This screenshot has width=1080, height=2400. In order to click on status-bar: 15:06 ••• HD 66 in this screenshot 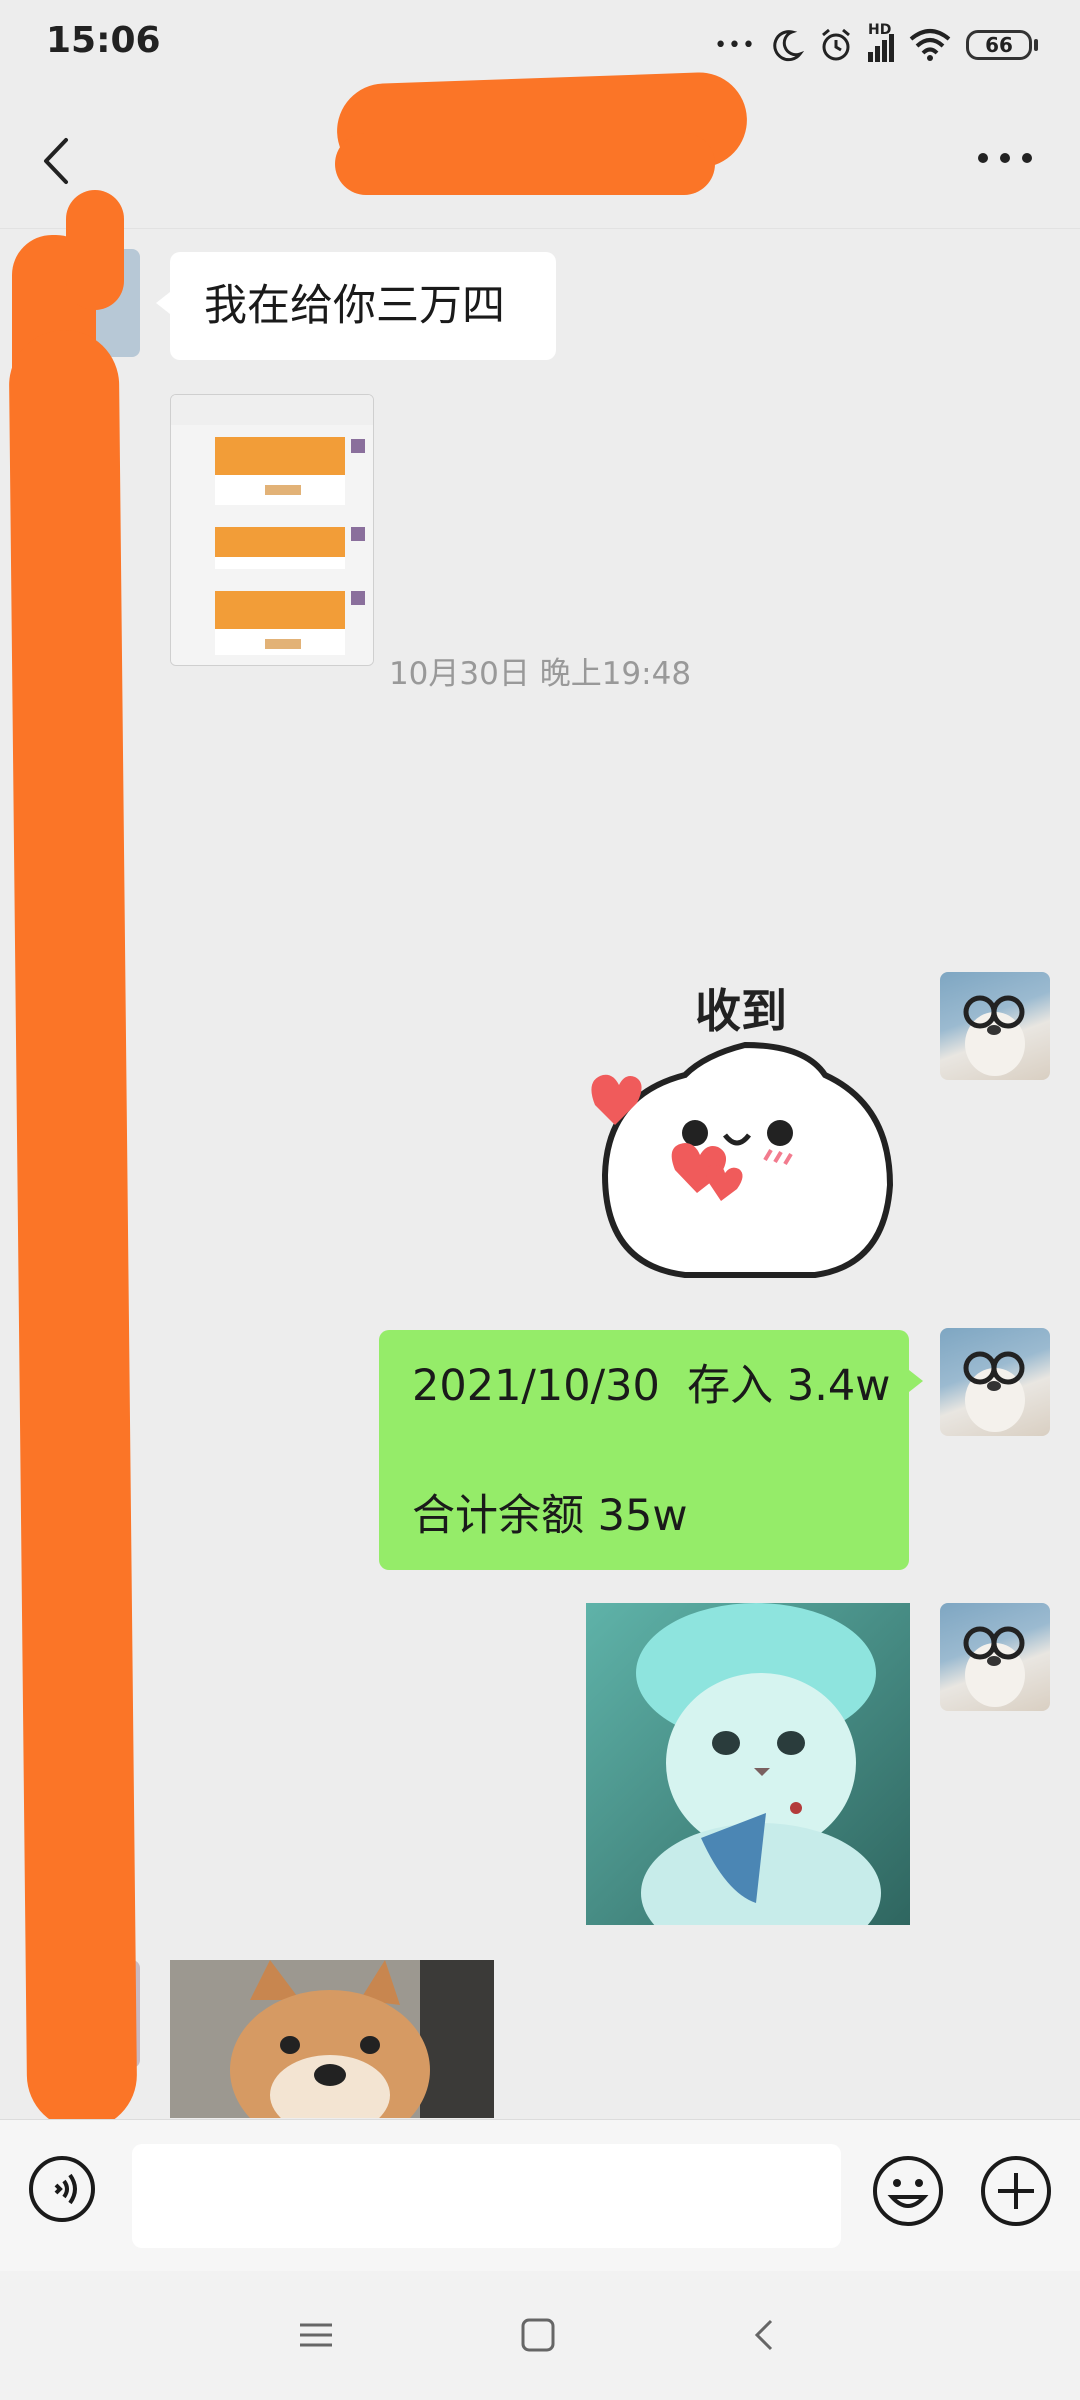, I will do `click(540, 44)`.